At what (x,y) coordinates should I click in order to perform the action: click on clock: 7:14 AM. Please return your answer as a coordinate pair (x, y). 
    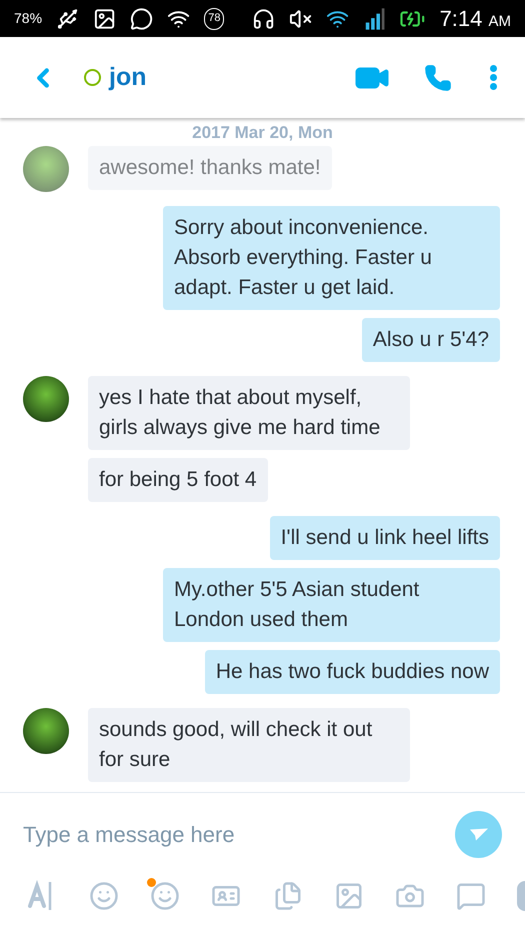
    Looking at the image, I should click on (476, 19).